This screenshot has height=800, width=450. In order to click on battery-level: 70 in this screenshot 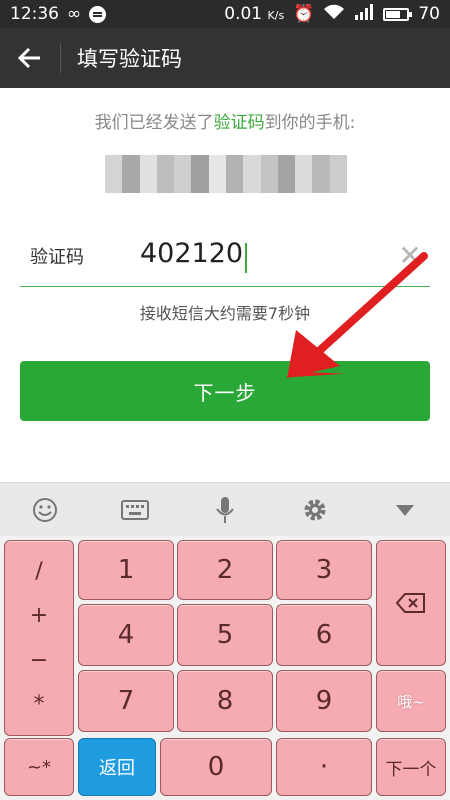, I will do `click(429, 14)`.